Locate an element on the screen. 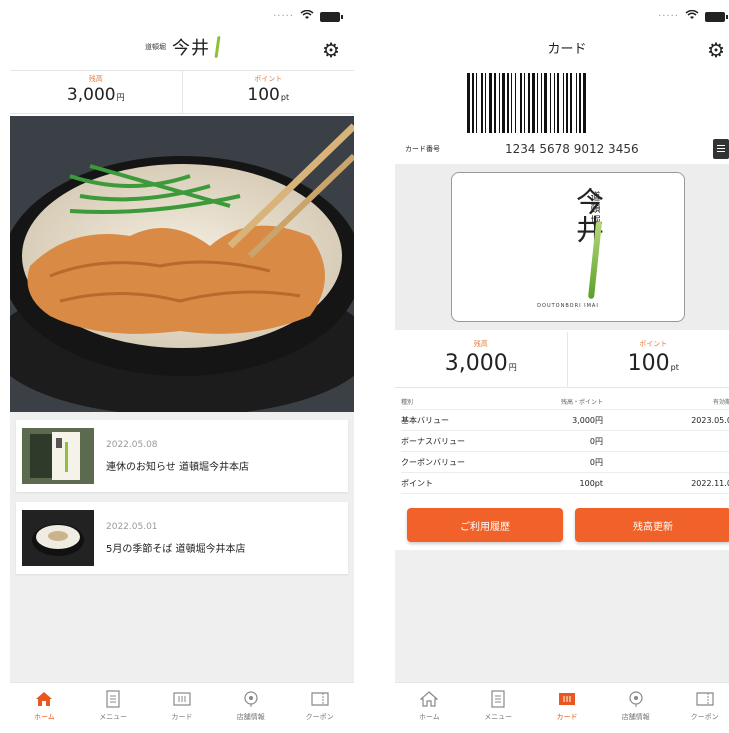 The width and height of the screenshot is (729, 733). action-buttons: ご利用履歴 残高更新 is located at coordinates (568, 525).